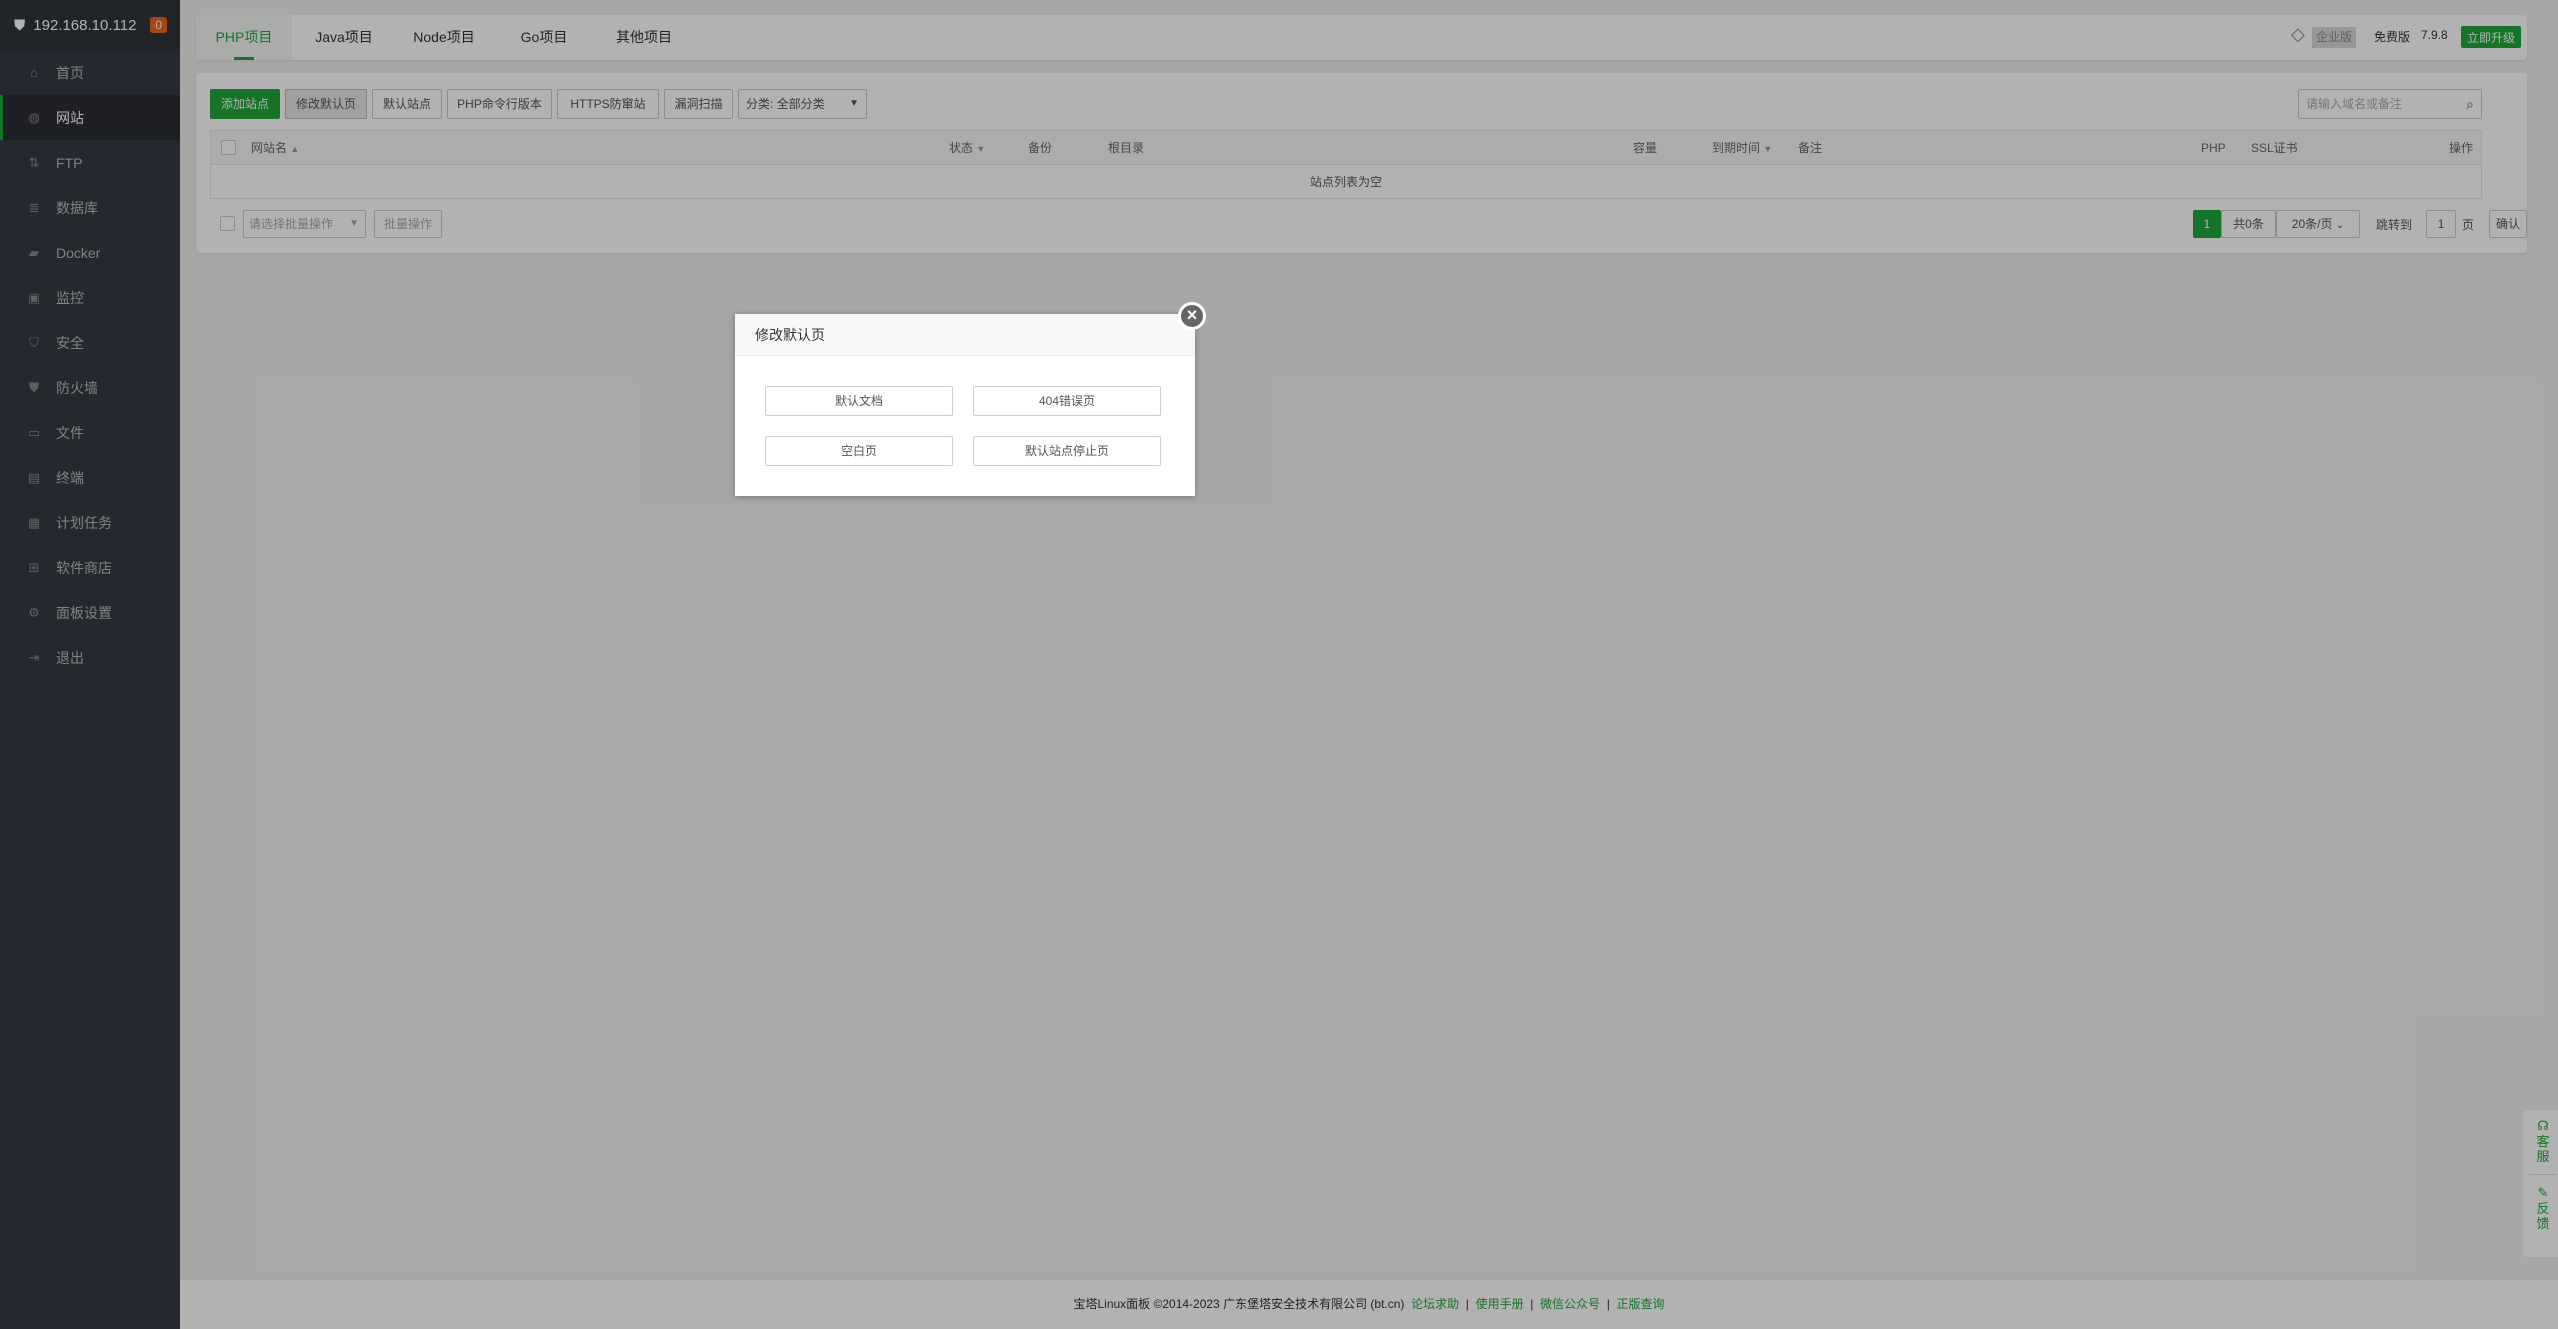  I want to click on close-icon: ×, so click(1192, 316).